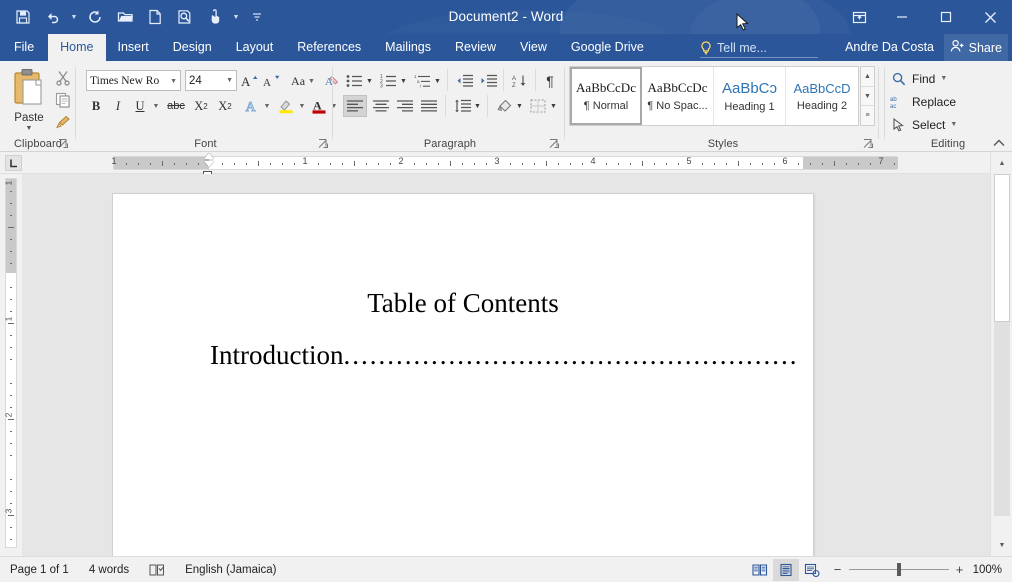  What do you see at coordinates (39, 570) in the screenshot?
I see `page-indicator: Page 1 of 1` at bounding box center [39, 570].